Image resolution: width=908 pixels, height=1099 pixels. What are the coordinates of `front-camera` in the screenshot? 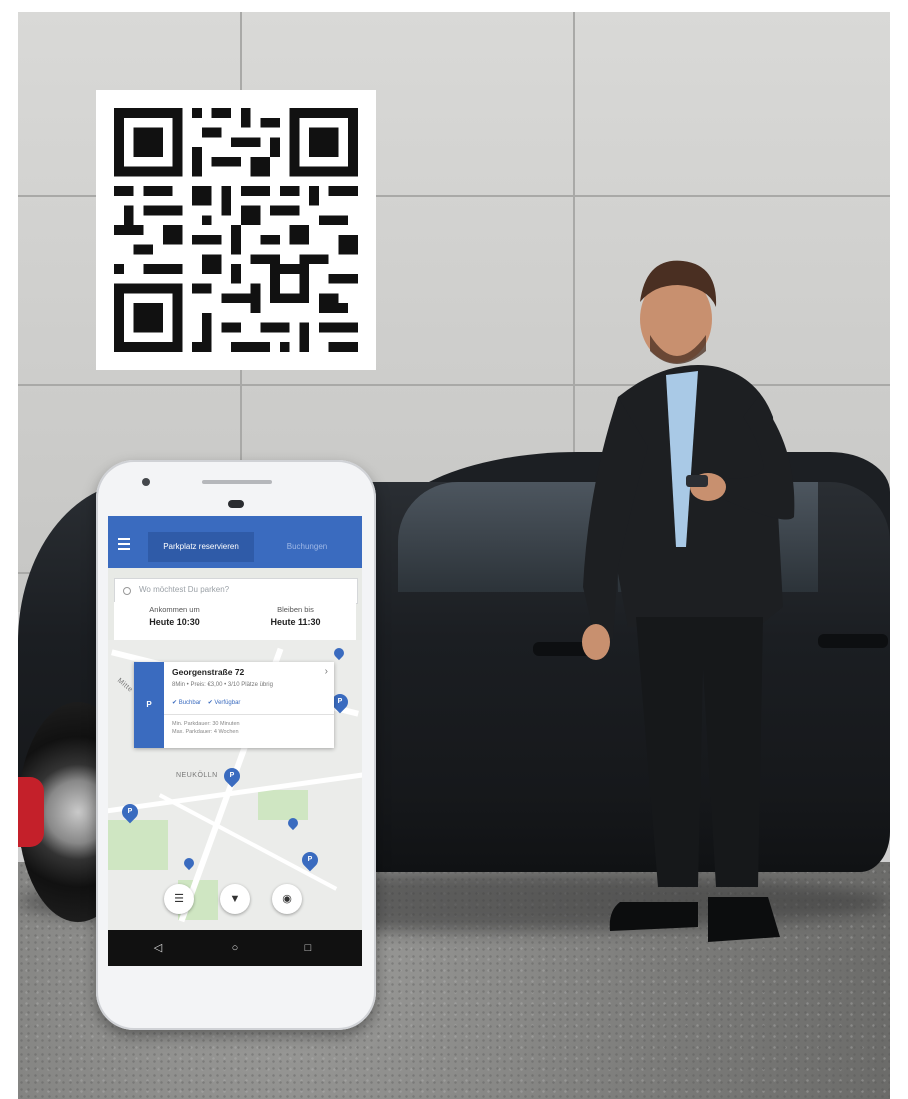 It's located at (146, 482).